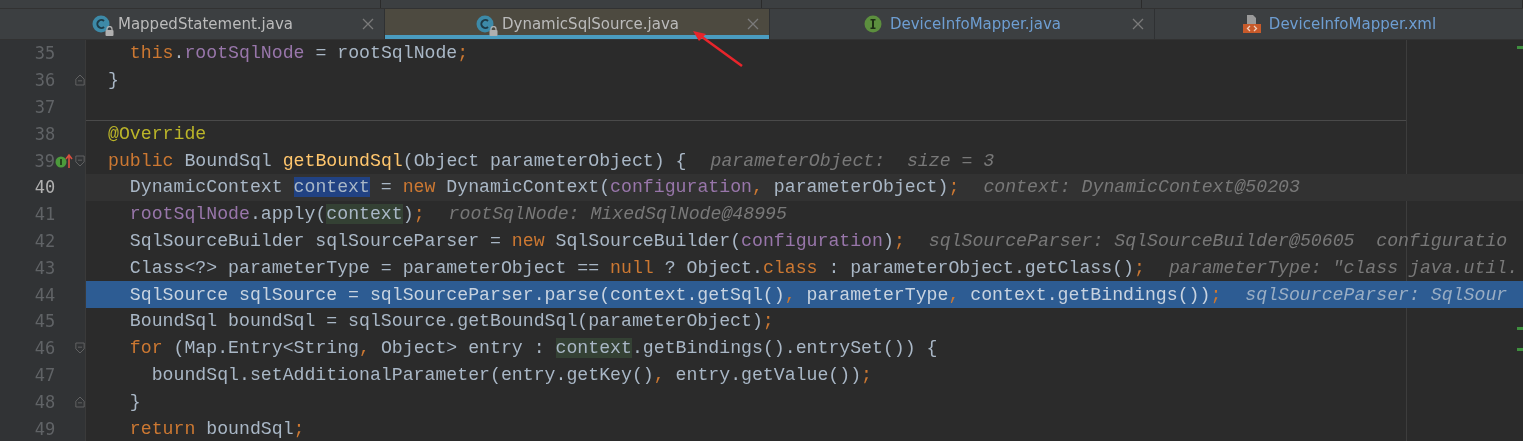 Image resolution: width=1523 pixels, height=441 pixels. What do you see at coordinates (533, 348) in the screenshot?
I see `code-line: for (Map.Entry<String, Object> entry : context.getBindings().entrySet()) {` at bounding box center [533, 348].